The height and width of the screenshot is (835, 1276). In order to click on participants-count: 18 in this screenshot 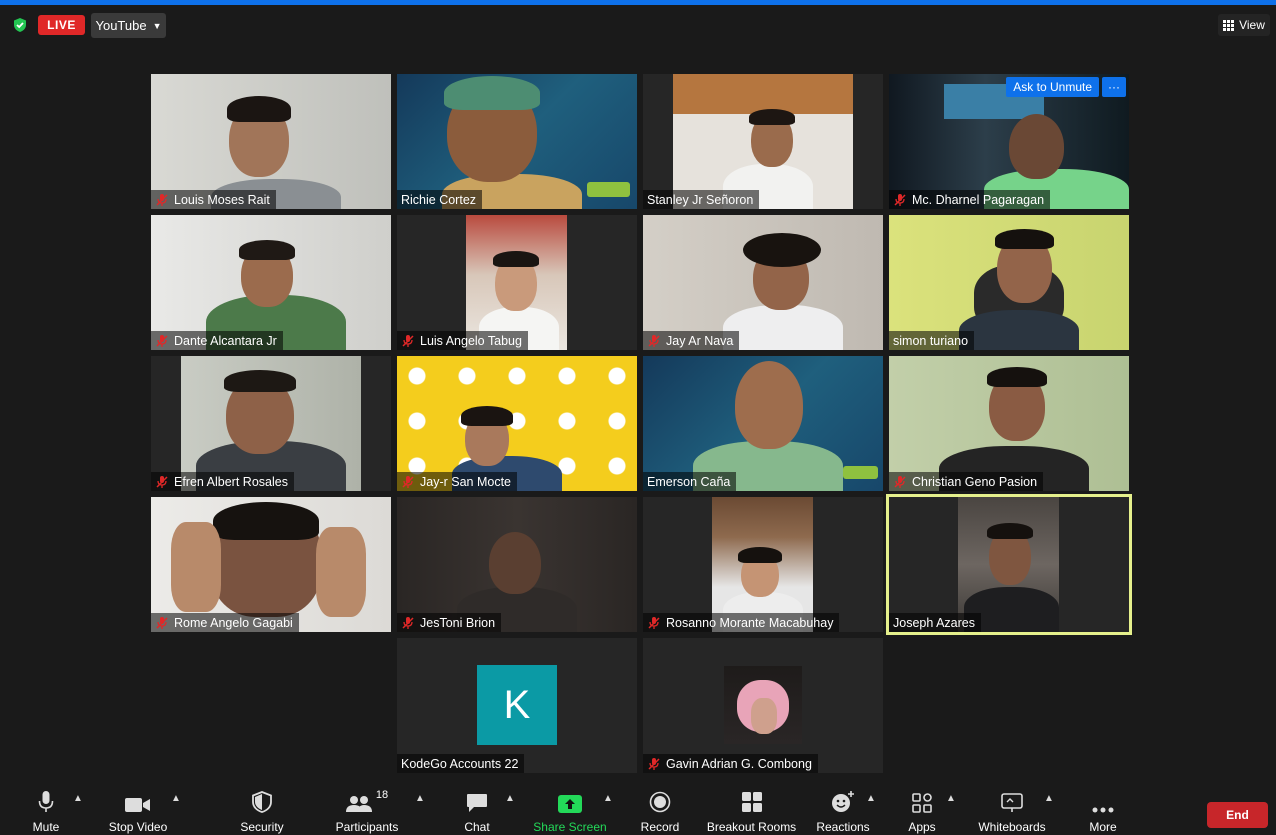, I will do `click(382, 795)`.